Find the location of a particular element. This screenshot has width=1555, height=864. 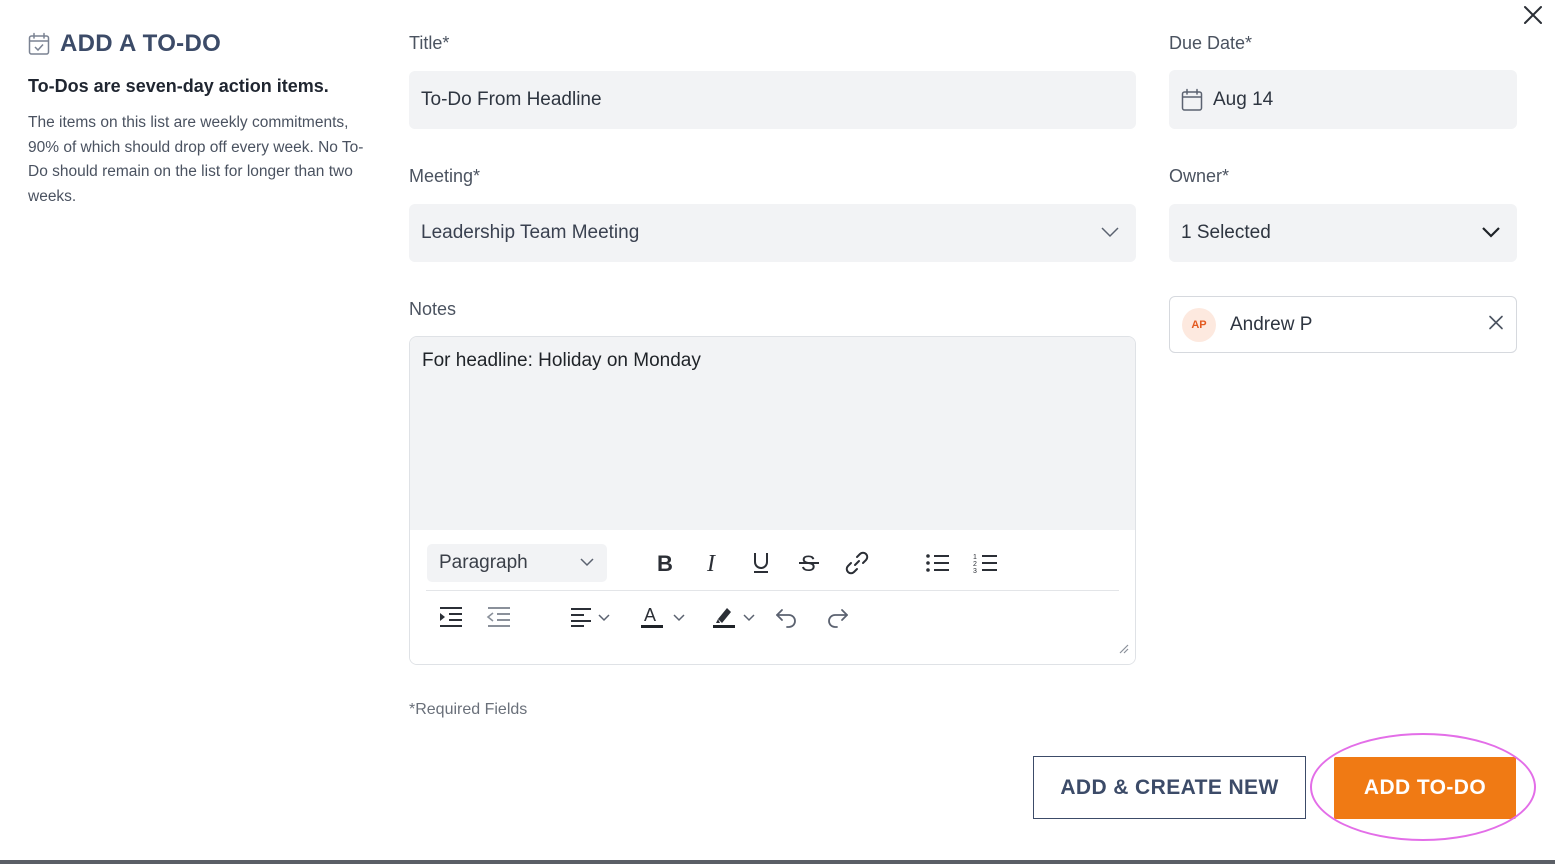

avatar: AP is located at coordinates (1199, 324).